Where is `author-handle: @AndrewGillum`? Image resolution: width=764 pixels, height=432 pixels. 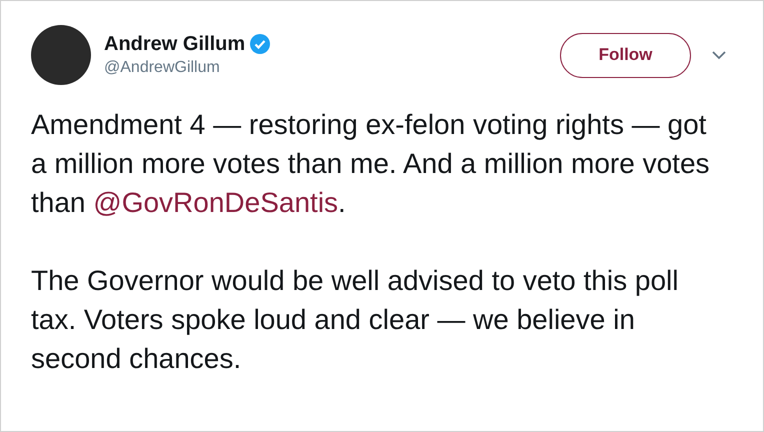 author-handle: @AndrewGillum is located at coordinates (187, 68).